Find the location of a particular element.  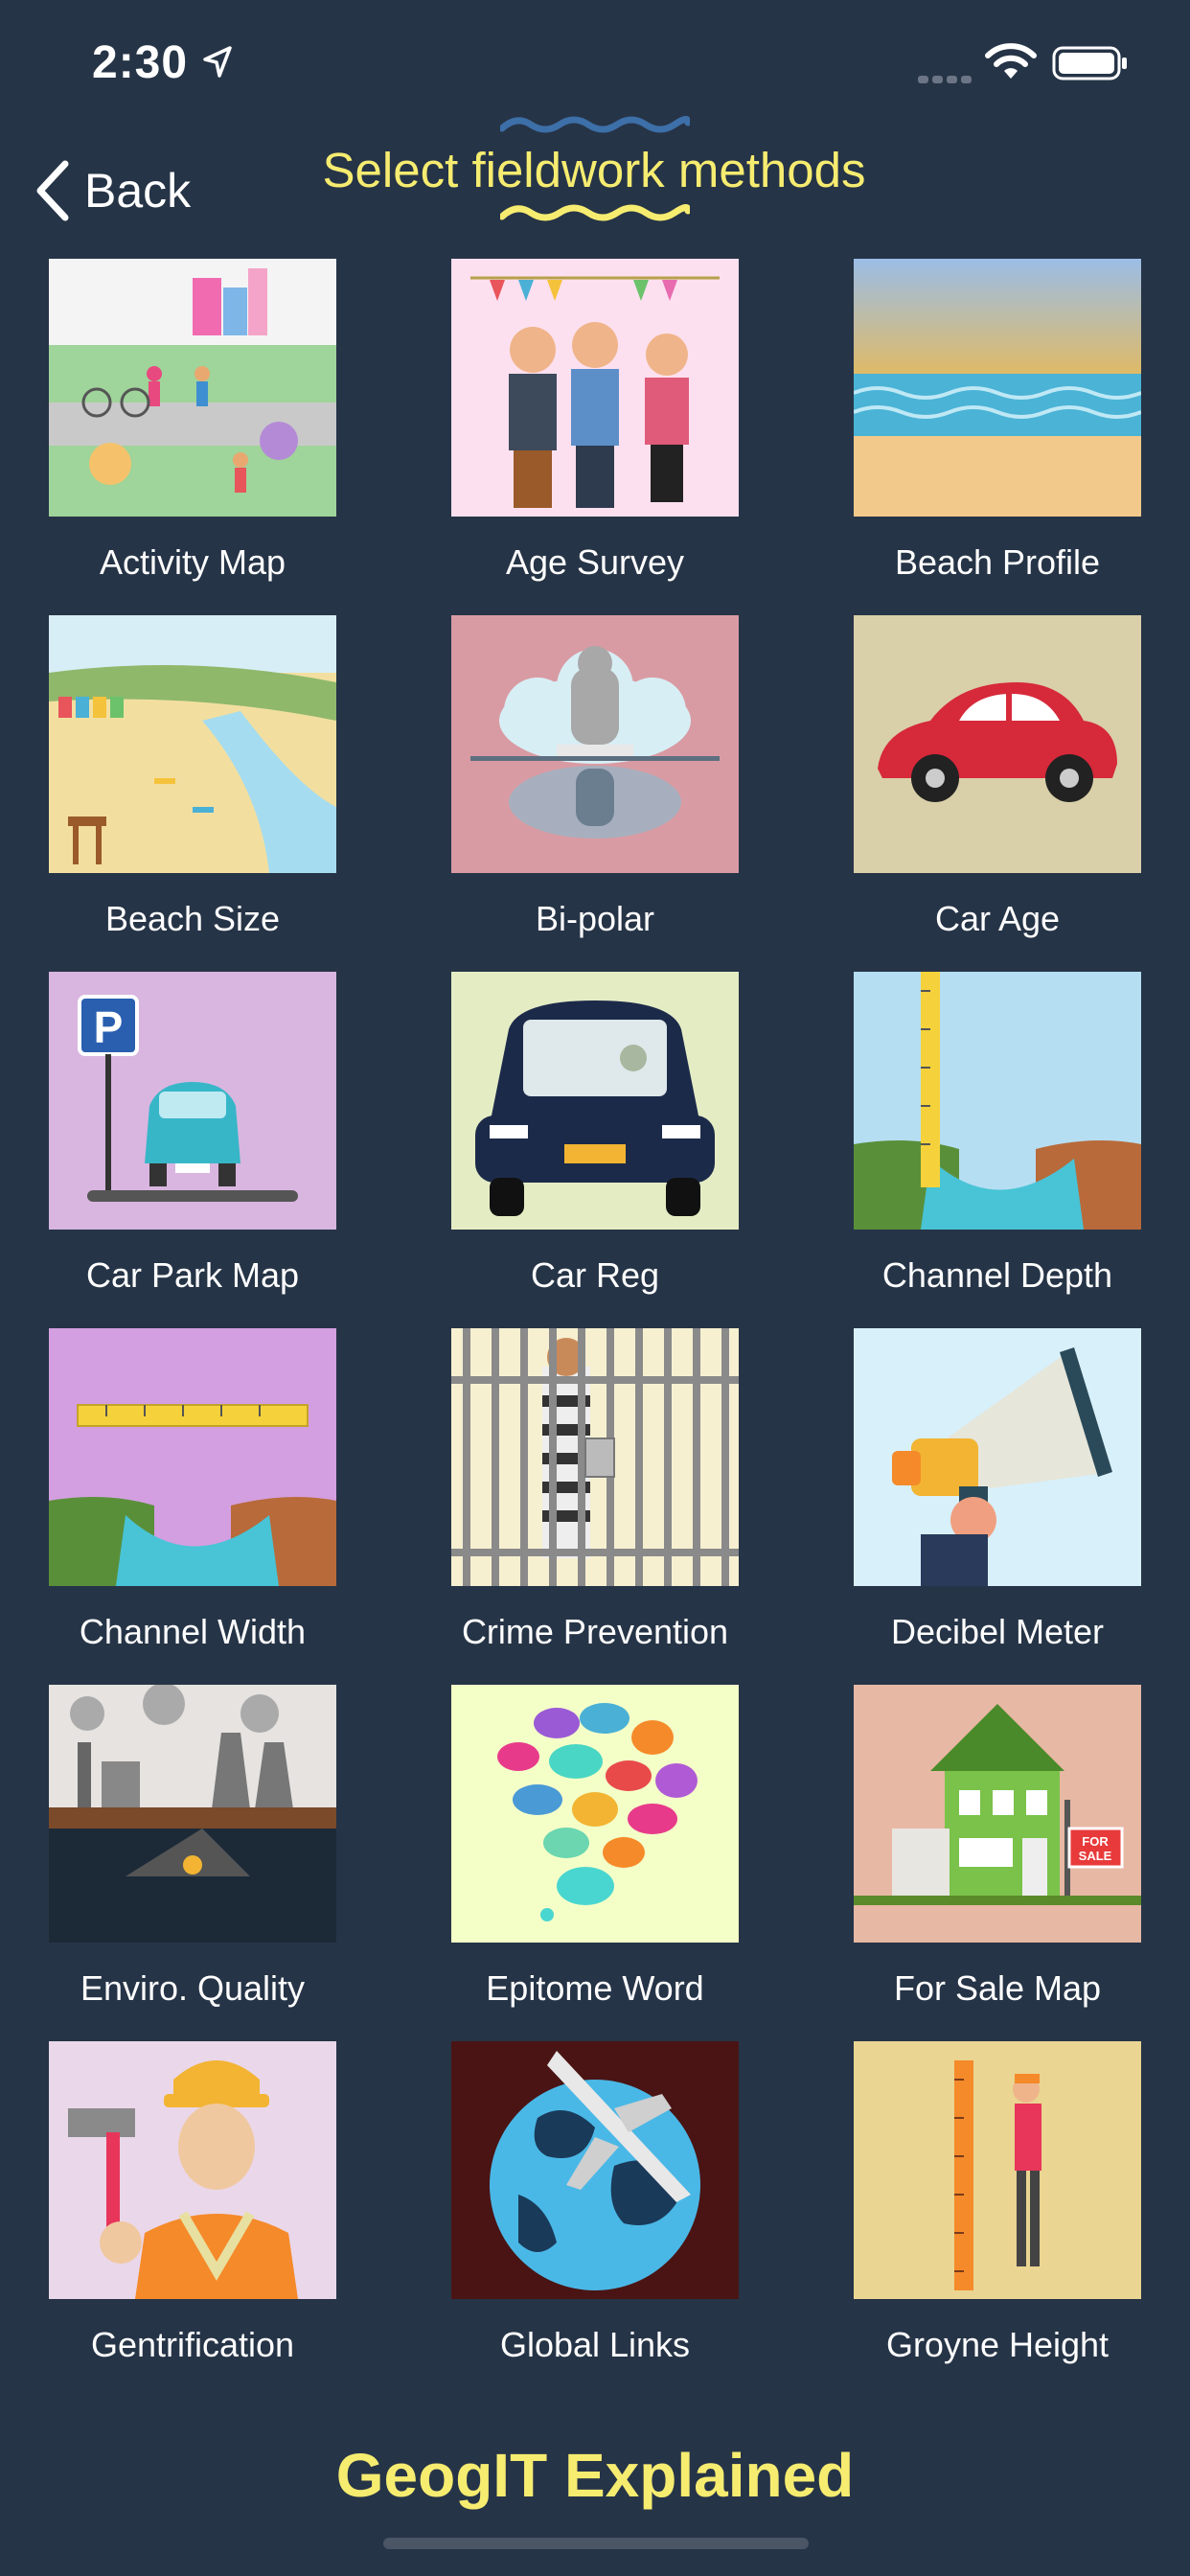

method-tile-car-park-map: P Car Park Map is located at coordinates (193, 1133).